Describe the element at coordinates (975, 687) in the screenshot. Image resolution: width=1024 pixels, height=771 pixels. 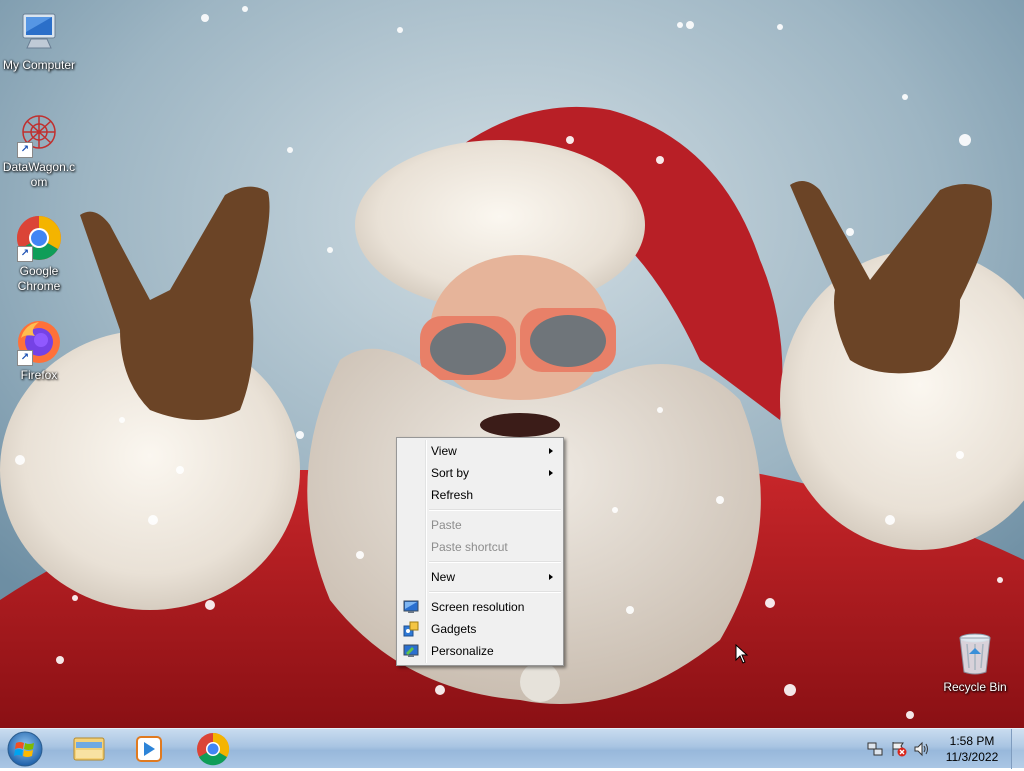
I see `desktop-icon-label: Recycle Bin` at that location.